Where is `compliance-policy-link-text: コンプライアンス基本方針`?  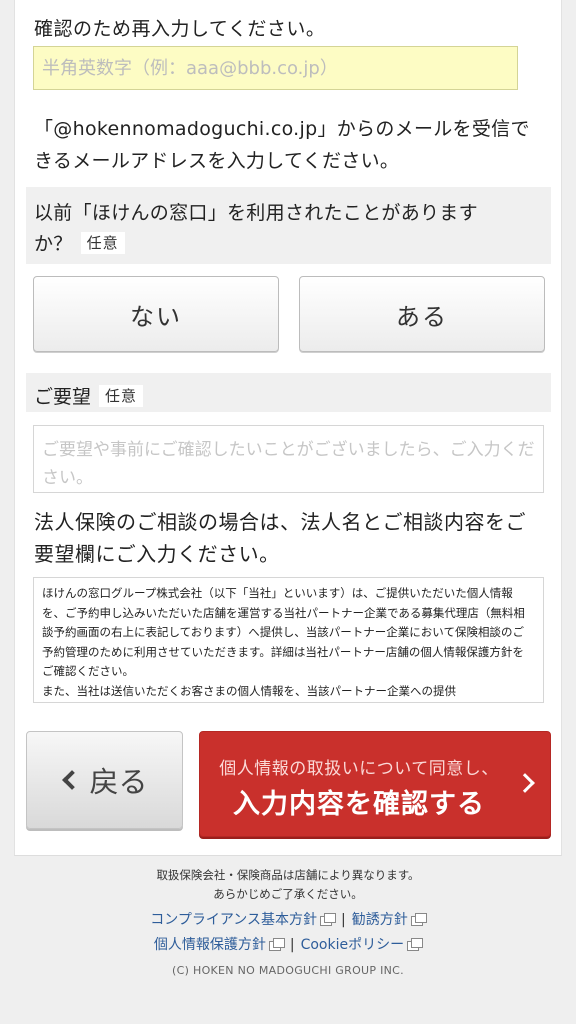
compliance-policy-link-text: コンプライアンス基本方針 is located at coordinates (234, 920).